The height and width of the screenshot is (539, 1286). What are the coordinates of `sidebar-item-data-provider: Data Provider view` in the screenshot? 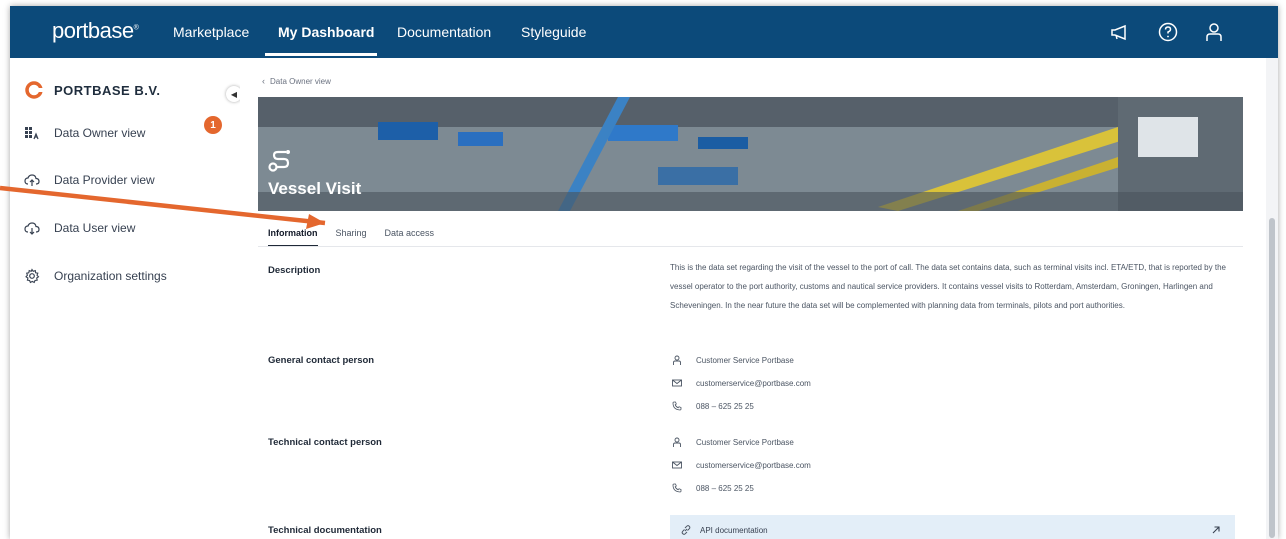 It's located at (89, 180).